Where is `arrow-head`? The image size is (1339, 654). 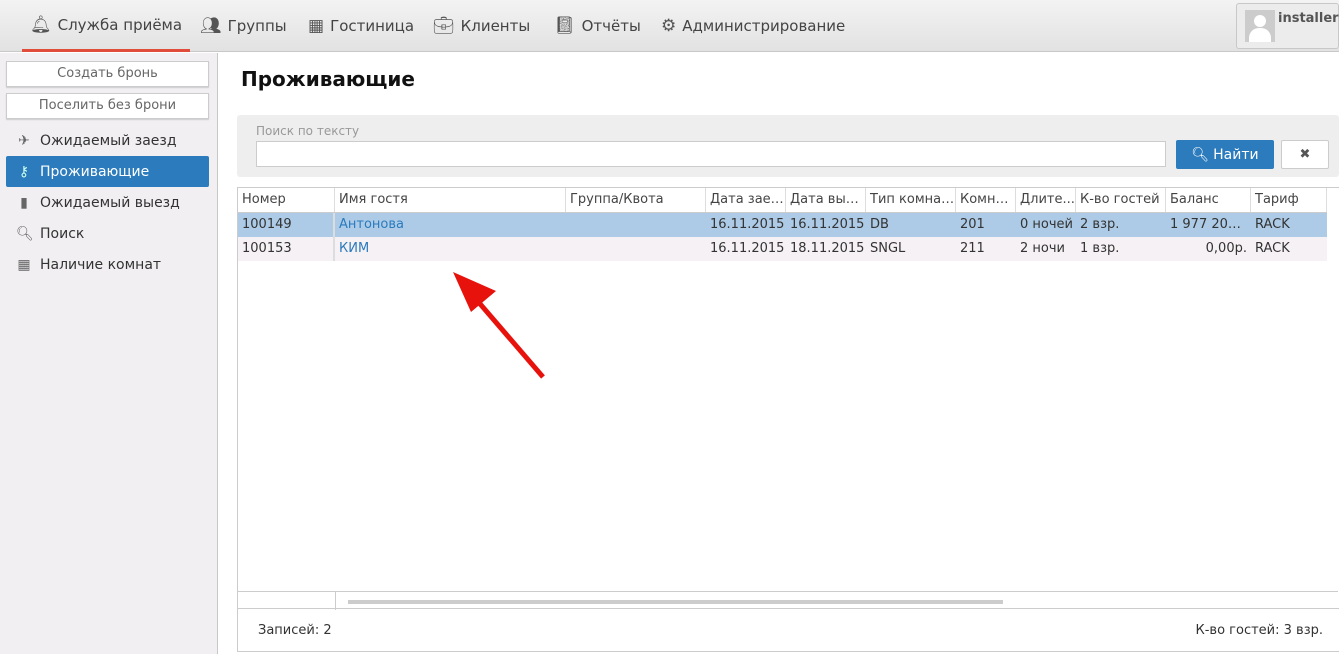 arrow-head is located at coordinates (474, 292).